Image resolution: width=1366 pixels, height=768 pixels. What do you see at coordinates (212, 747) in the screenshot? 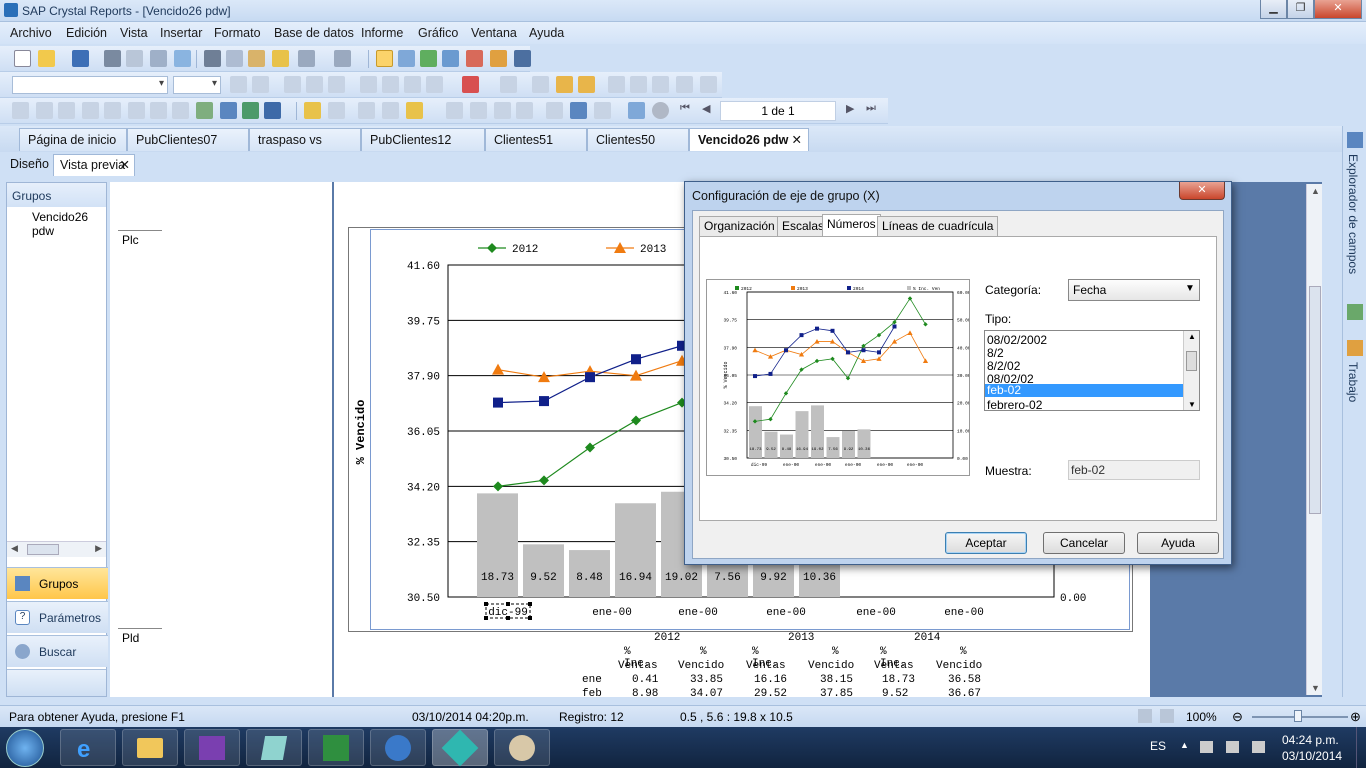
I see `visual-studio-icon` at bounding box center [212, 747].